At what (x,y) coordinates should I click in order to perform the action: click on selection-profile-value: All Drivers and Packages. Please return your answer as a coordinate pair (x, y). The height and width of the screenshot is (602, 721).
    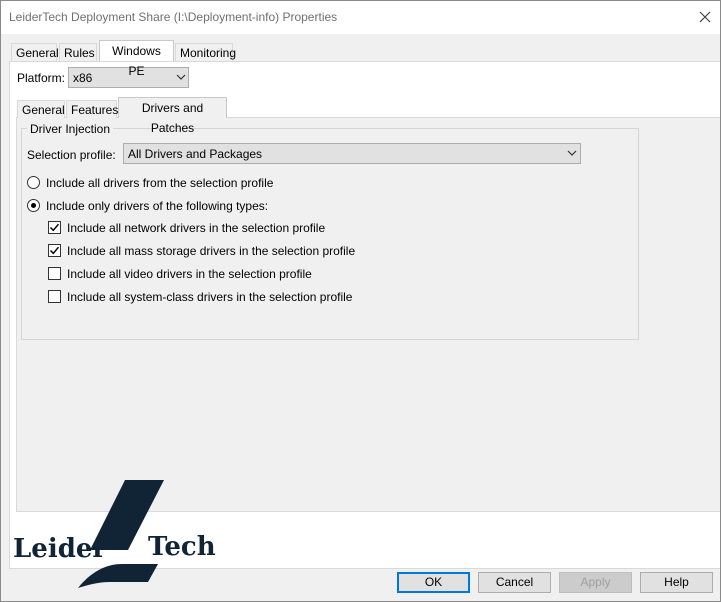
    Looking at the image, I should click on (195, 154).